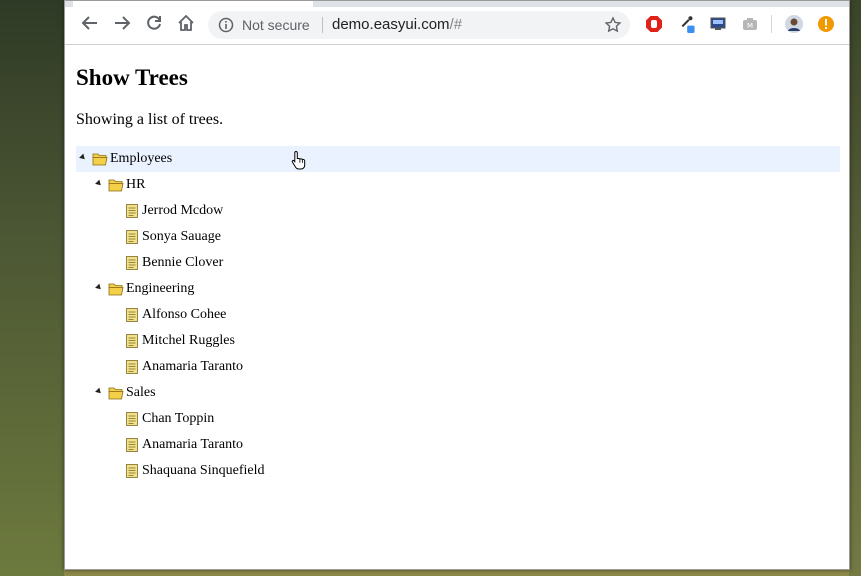 Image resolution: width=861 pixels, height=576 pixels. I want to click on tree-node-label: Chan Toppin, so click(178, 418).